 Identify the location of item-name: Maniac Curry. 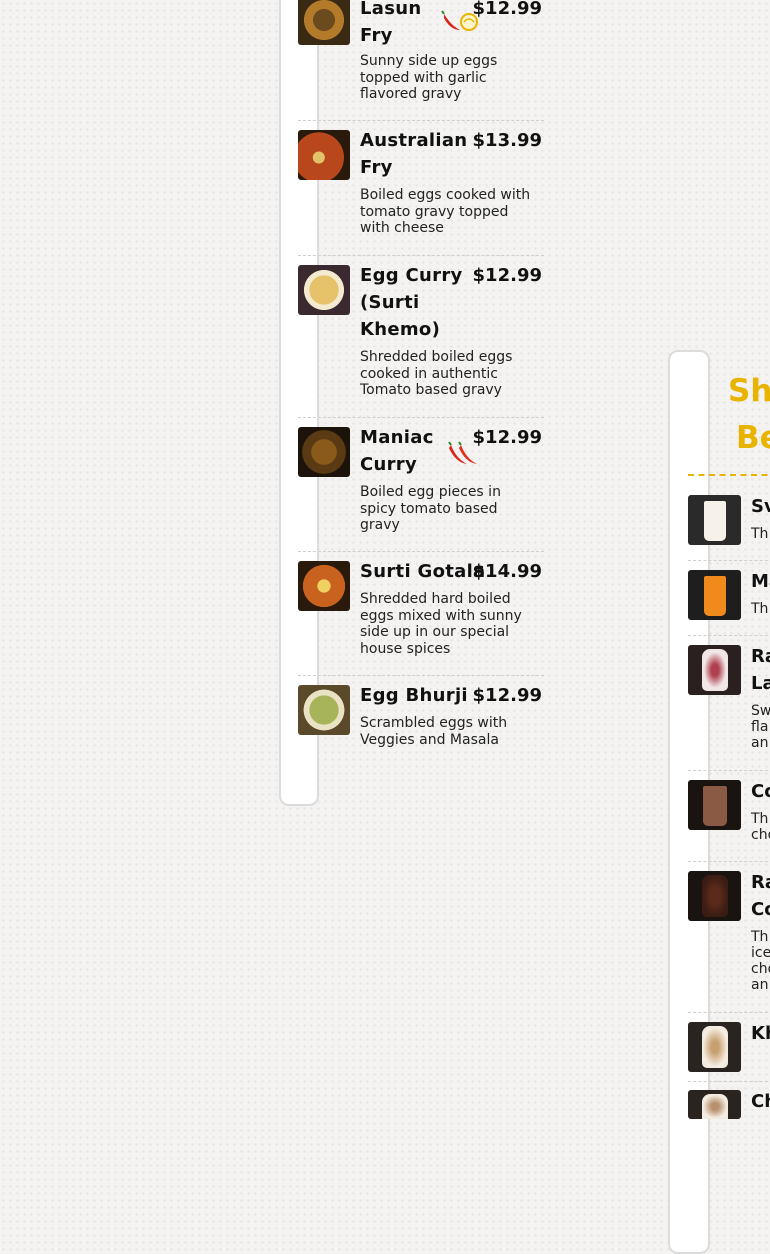
(397, 451).